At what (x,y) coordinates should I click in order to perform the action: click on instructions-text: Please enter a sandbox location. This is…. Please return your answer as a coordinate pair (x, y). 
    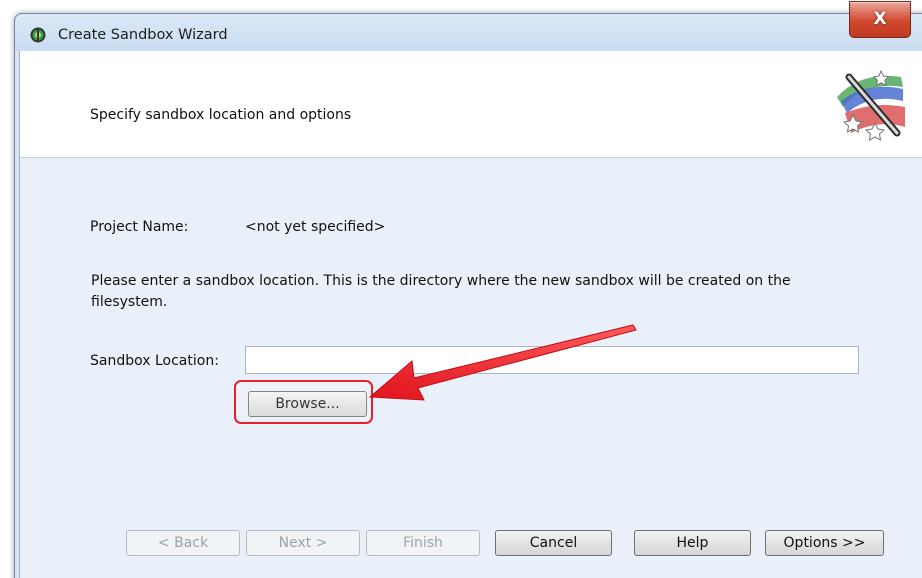
    Looking at the image, I should click on (441, 291).